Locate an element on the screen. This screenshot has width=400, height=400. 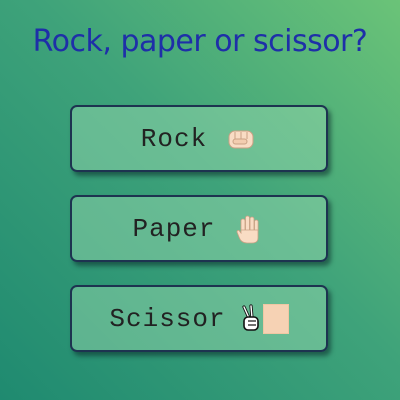
scissor-button: Scissor is located at coordinates (199, 318).